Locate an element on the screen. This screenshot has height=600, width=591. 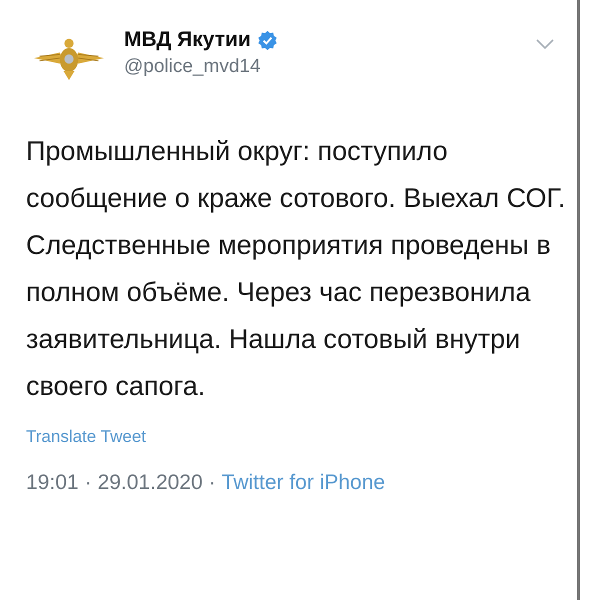
account-name: МВД Якутии is located at coordinates (187, 40).